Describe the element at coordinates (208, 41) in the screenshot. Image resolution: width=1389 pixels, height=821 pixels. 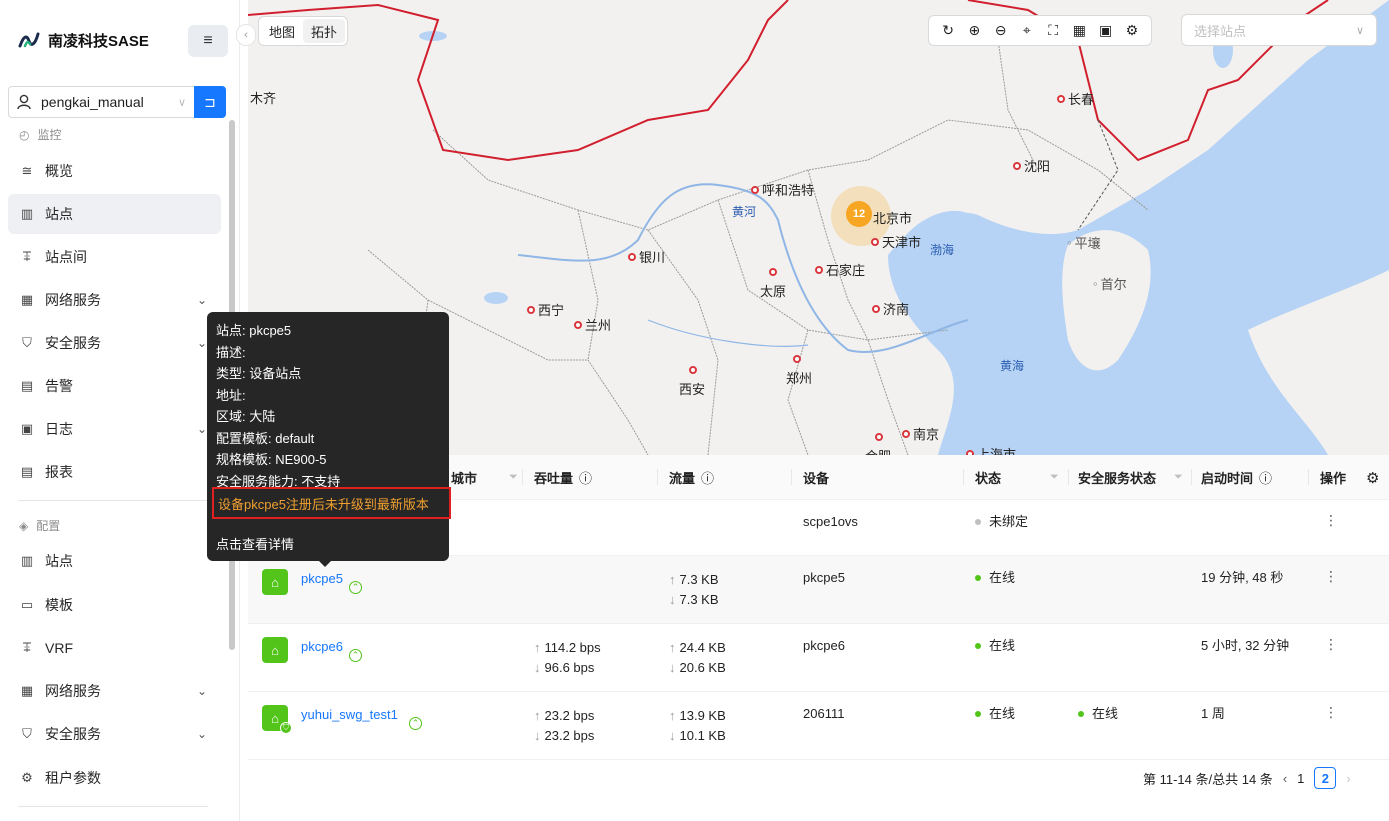
I see `menu-toggle-button: ≡` at that location.